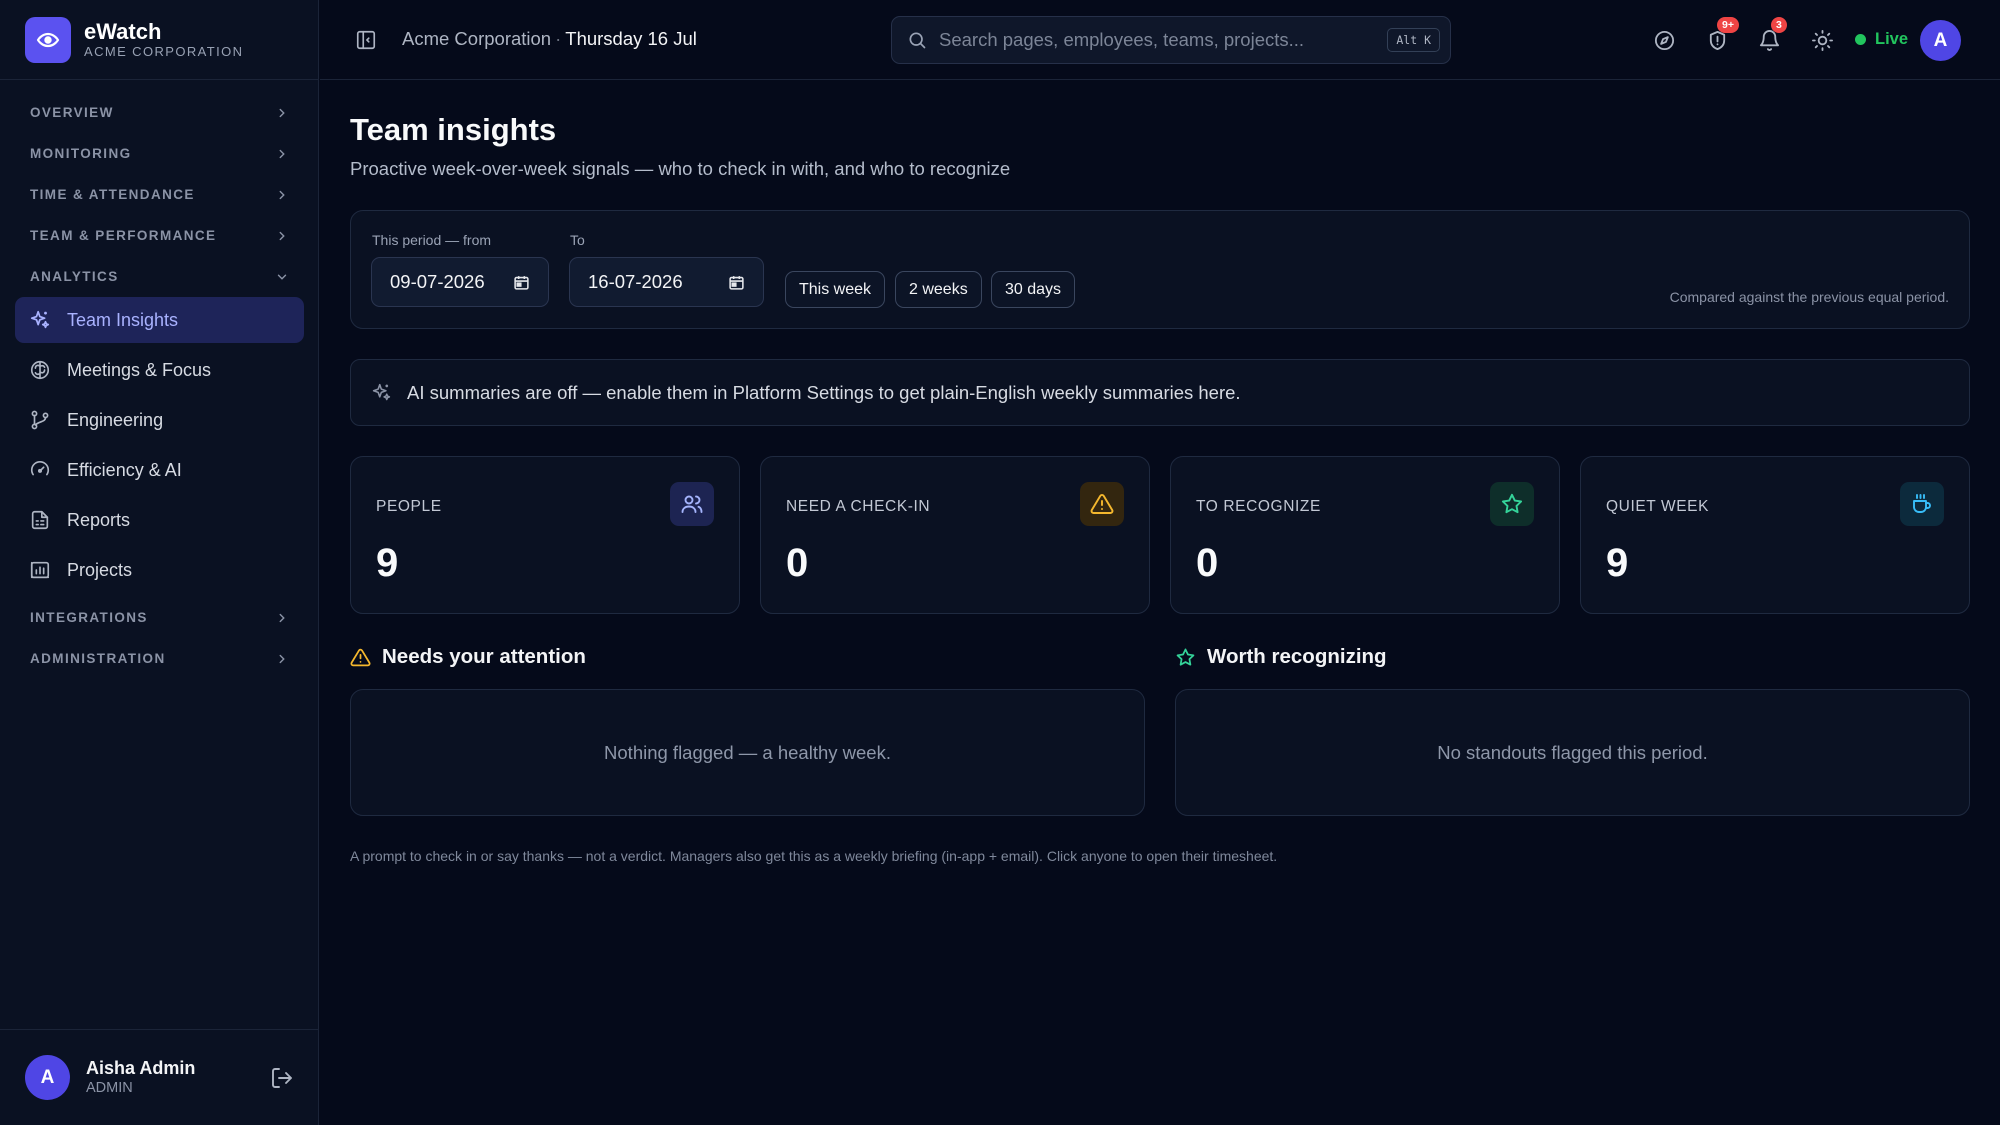  I want to click on nav-section-label: MONITORING, so click(81, 153).